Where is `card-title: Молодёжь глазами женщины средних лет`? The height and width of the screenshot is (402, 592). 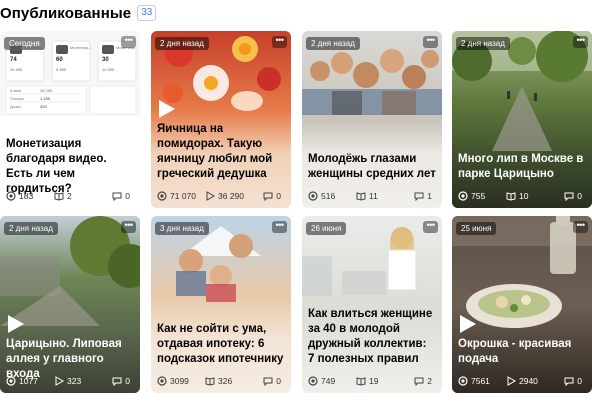 card-title: Молодёжь глазами женщины средних лет is located at coordinates (372, 167).